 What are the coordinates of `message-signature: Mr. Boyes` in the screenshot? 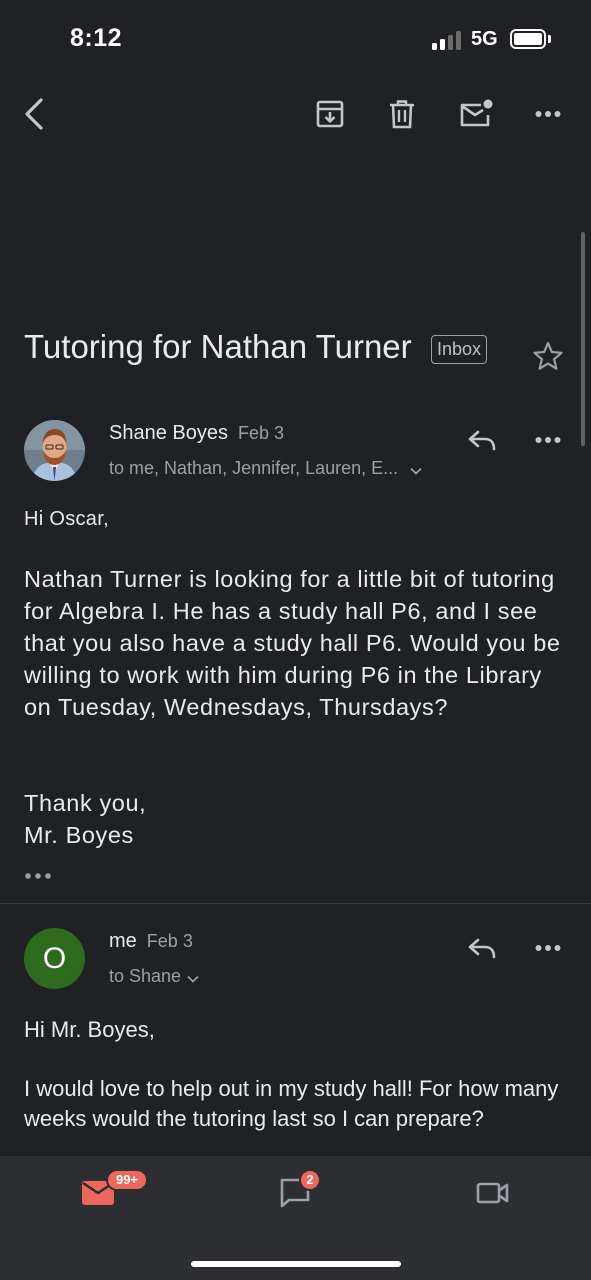 It's located at (79, 835).